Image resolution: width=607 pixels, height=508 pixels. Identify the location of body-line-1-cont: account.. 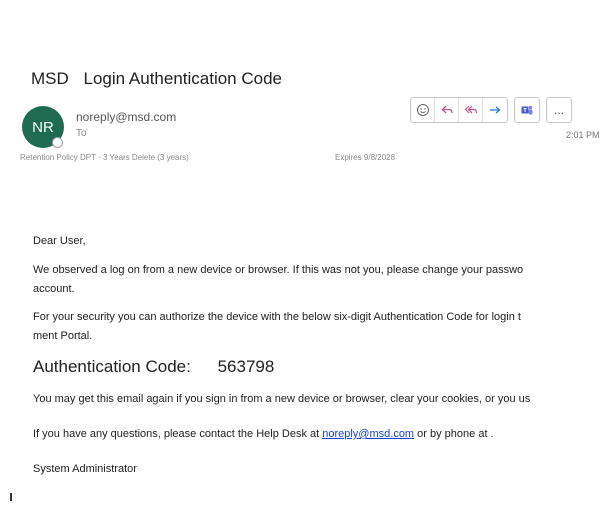
(54, 289).